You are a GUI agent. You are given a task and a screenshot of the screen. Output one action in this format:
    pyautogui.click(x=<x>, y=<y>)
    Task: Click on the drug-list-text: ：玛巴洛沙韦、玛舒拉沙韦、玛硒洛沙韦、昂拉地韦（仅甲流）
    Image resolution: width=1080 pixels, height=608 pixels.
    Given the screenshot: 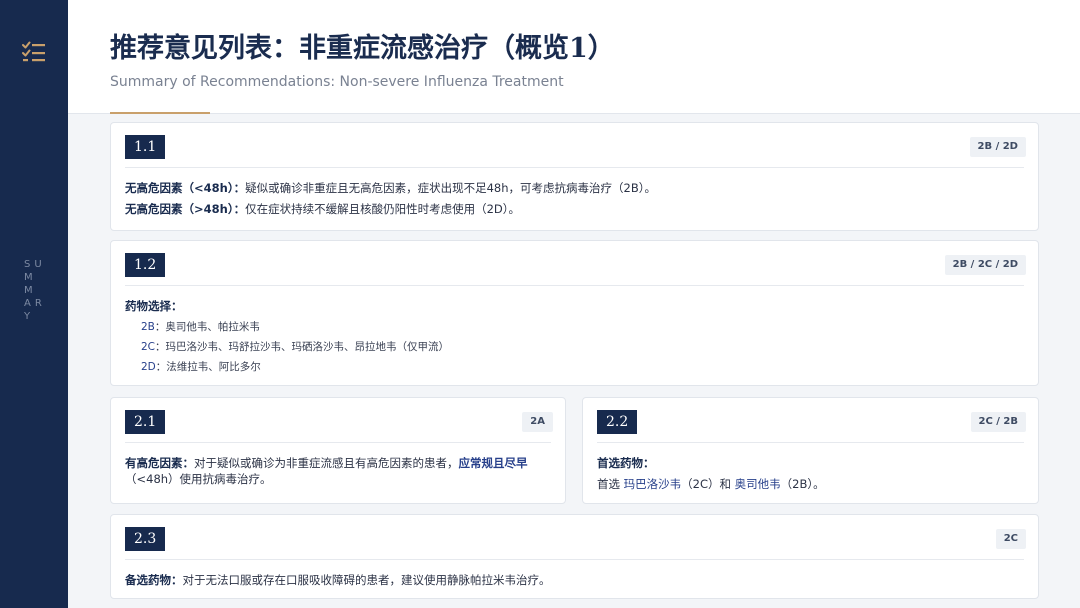 What is the action you would take?
    pyautogui.click(x=302, y=347)
    